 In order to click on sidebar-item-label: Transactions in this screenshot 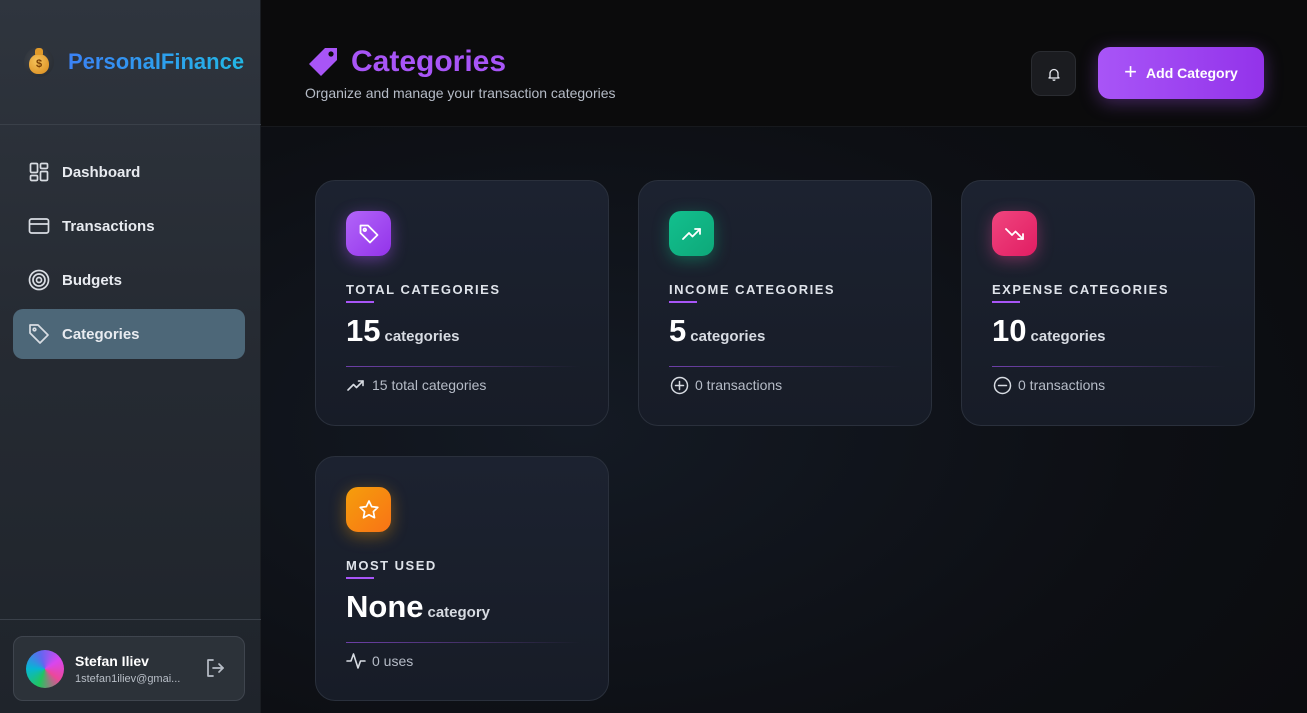, I will do `click(108, 226)`.